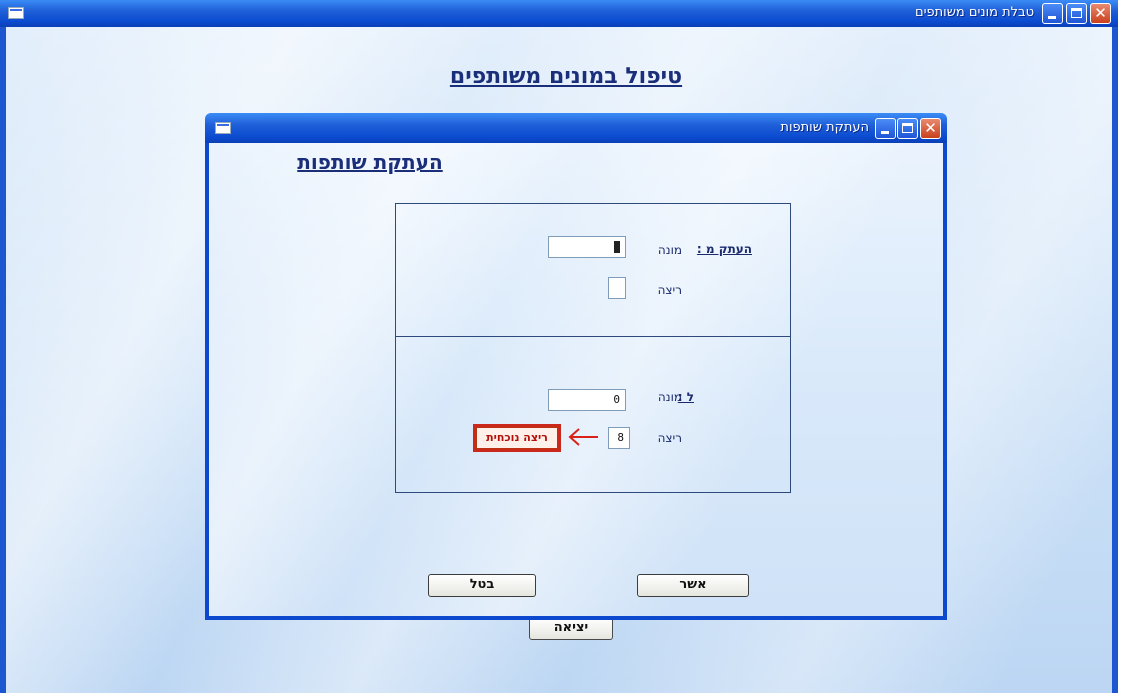 This screenshot has height=693, width=1122. I want to click on confirm-button: אשר, so click(693, 585).